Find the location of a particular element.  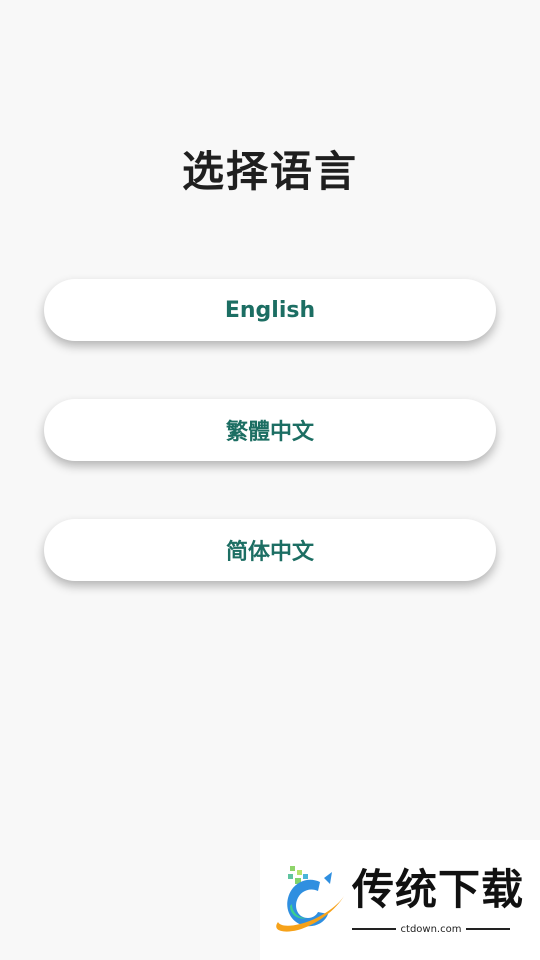

ctdown-logo-icon is located at coordinates (310, 899).